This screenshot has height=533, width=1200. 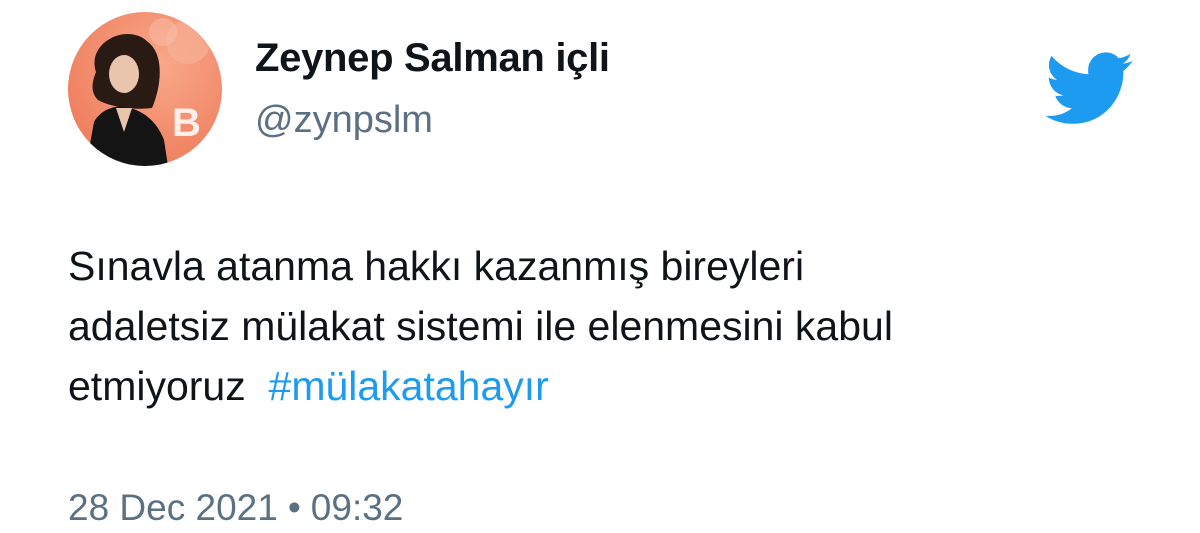 I want to click on tweet-text-line-end: etmiyoruz, so click(x=157, y=386).